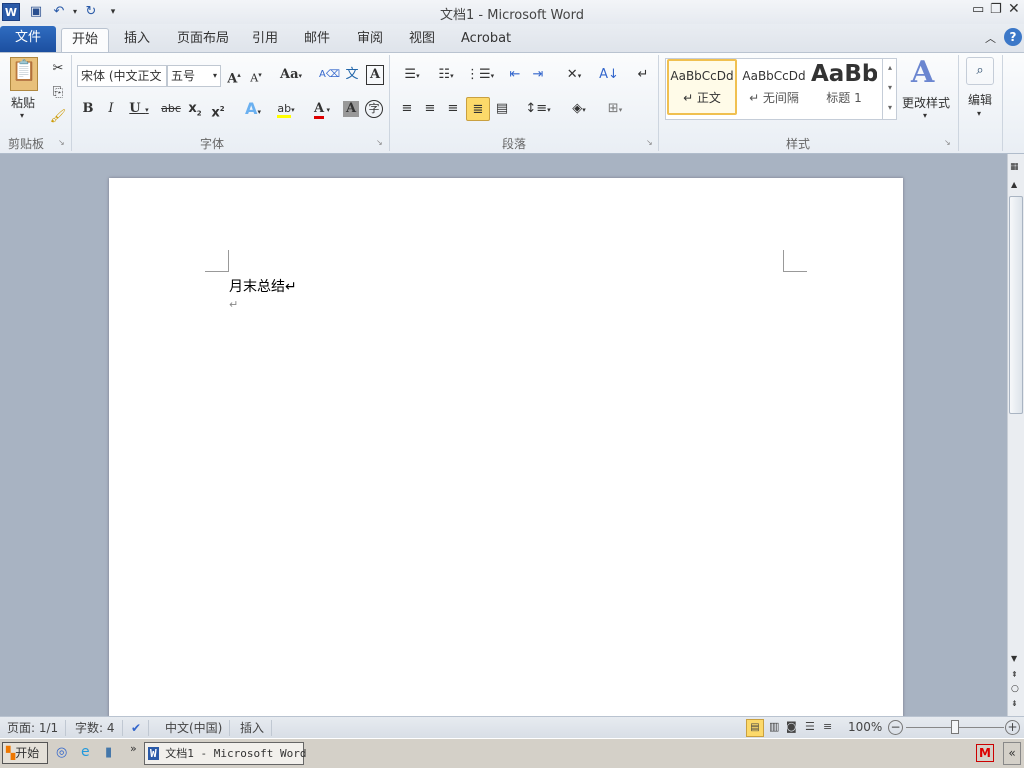  I want to click on shading-icon: ◈▾, so click(579, 109).